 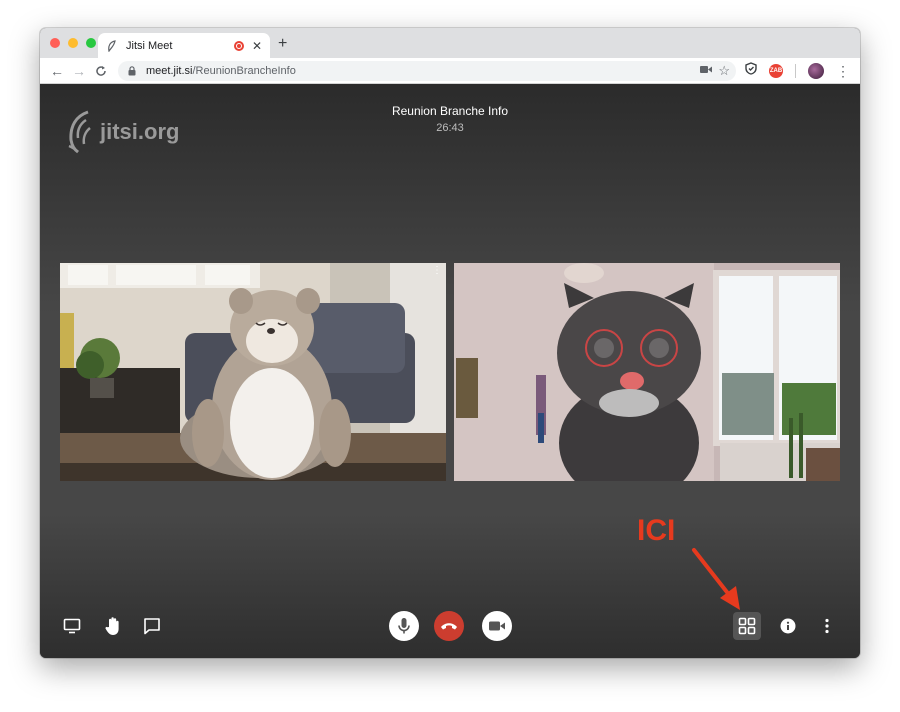 I want to click on extensions-area: ZAB ⋮, so click(x=797, y=71).